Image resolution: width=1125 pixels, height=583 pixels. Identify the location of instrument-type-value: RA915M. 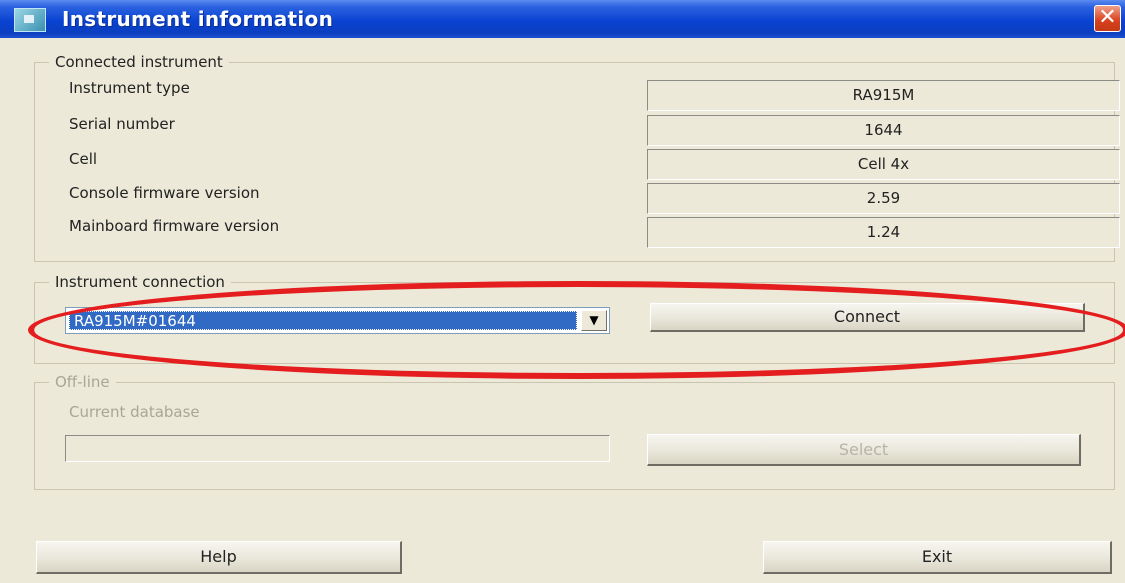
(883, 95).